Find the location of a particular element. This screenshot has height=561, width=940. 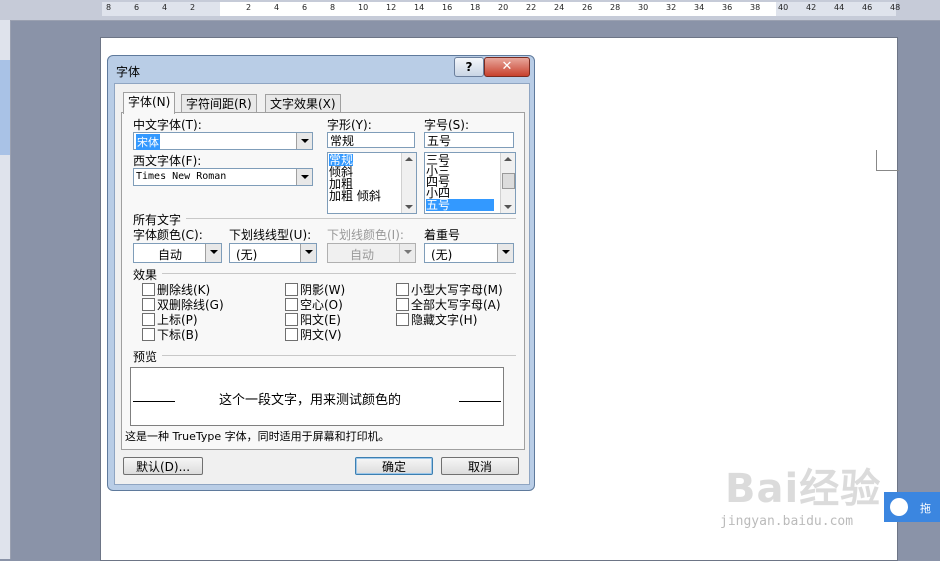

size-list: 三号 小三 四号 小四 五号 is located at coordinates (470, 183).